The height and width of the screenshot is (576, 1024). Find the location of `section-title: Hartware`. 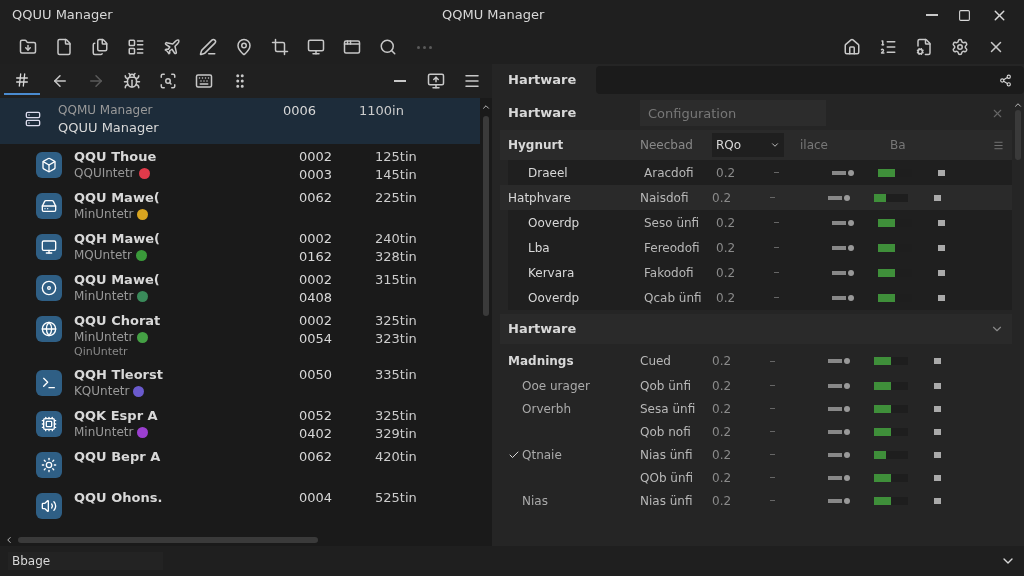

section-title: Hartware is located at coordinates (543, 113).